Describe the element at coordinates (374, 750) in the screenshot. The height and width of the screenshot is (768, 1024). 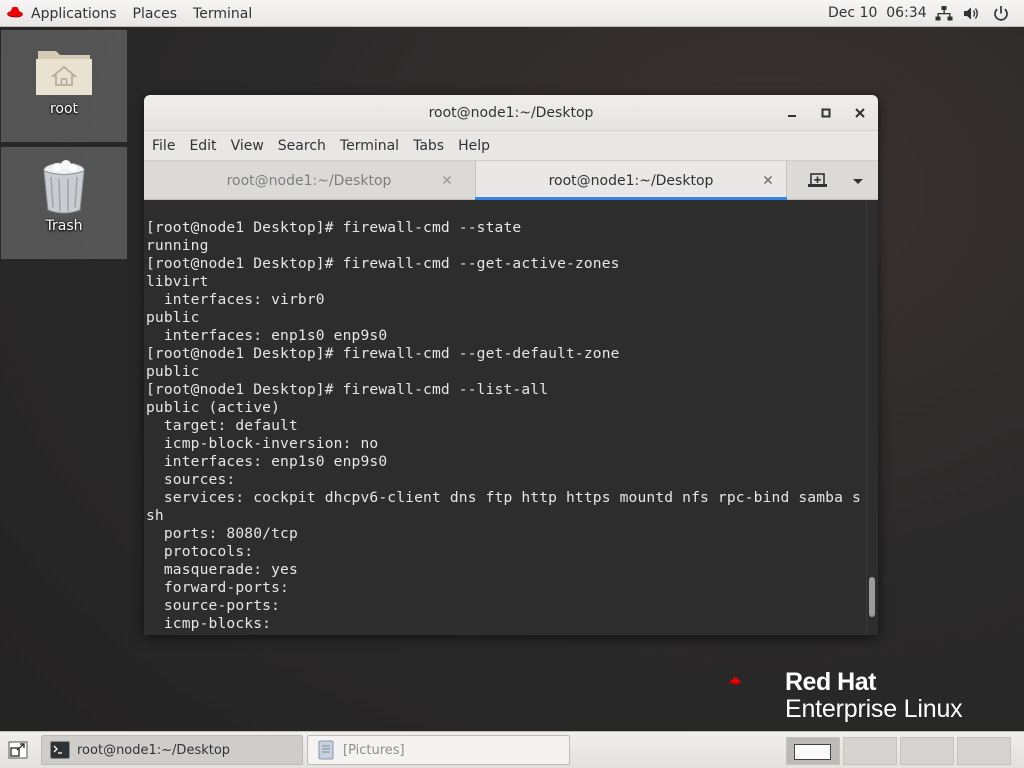
I see `taskbar-item-label: [Pictures]` at that location.